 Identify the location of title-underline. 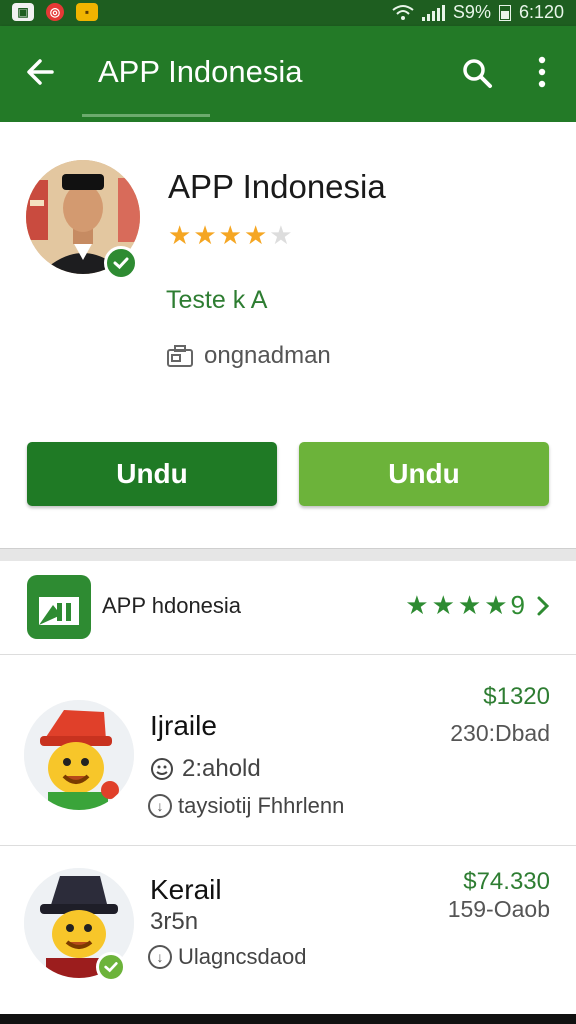
(146, 115).